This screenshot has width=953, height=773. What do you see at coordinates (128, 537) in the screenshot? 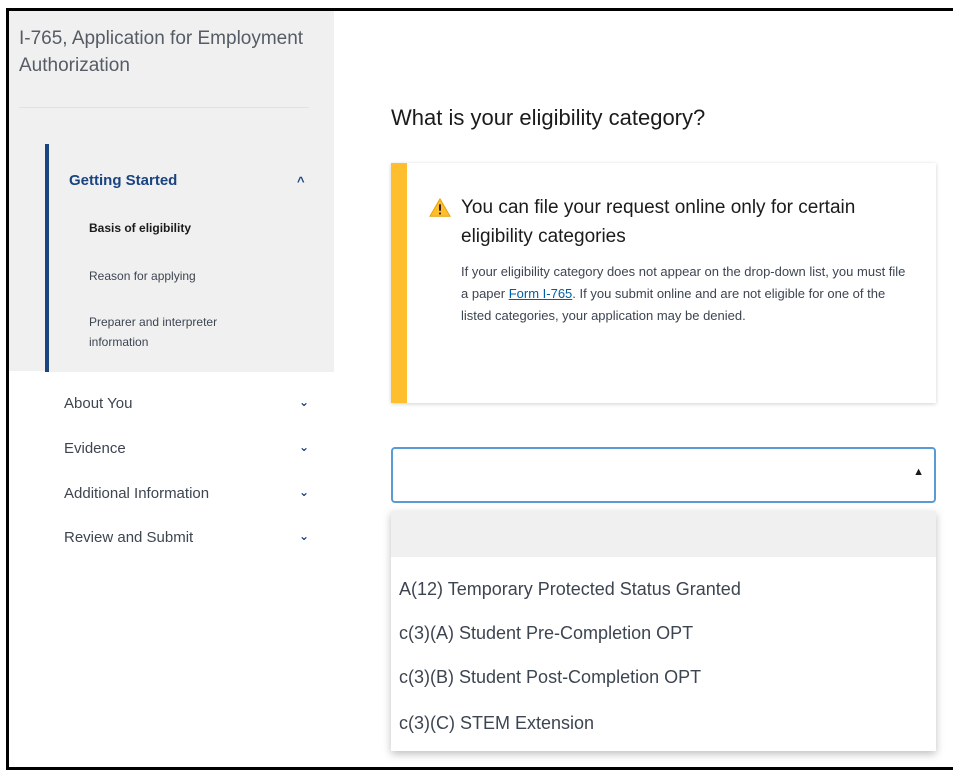
I see `sidebar-item-review-and-submit: Review and Submit` at bounding box center [128, 537].